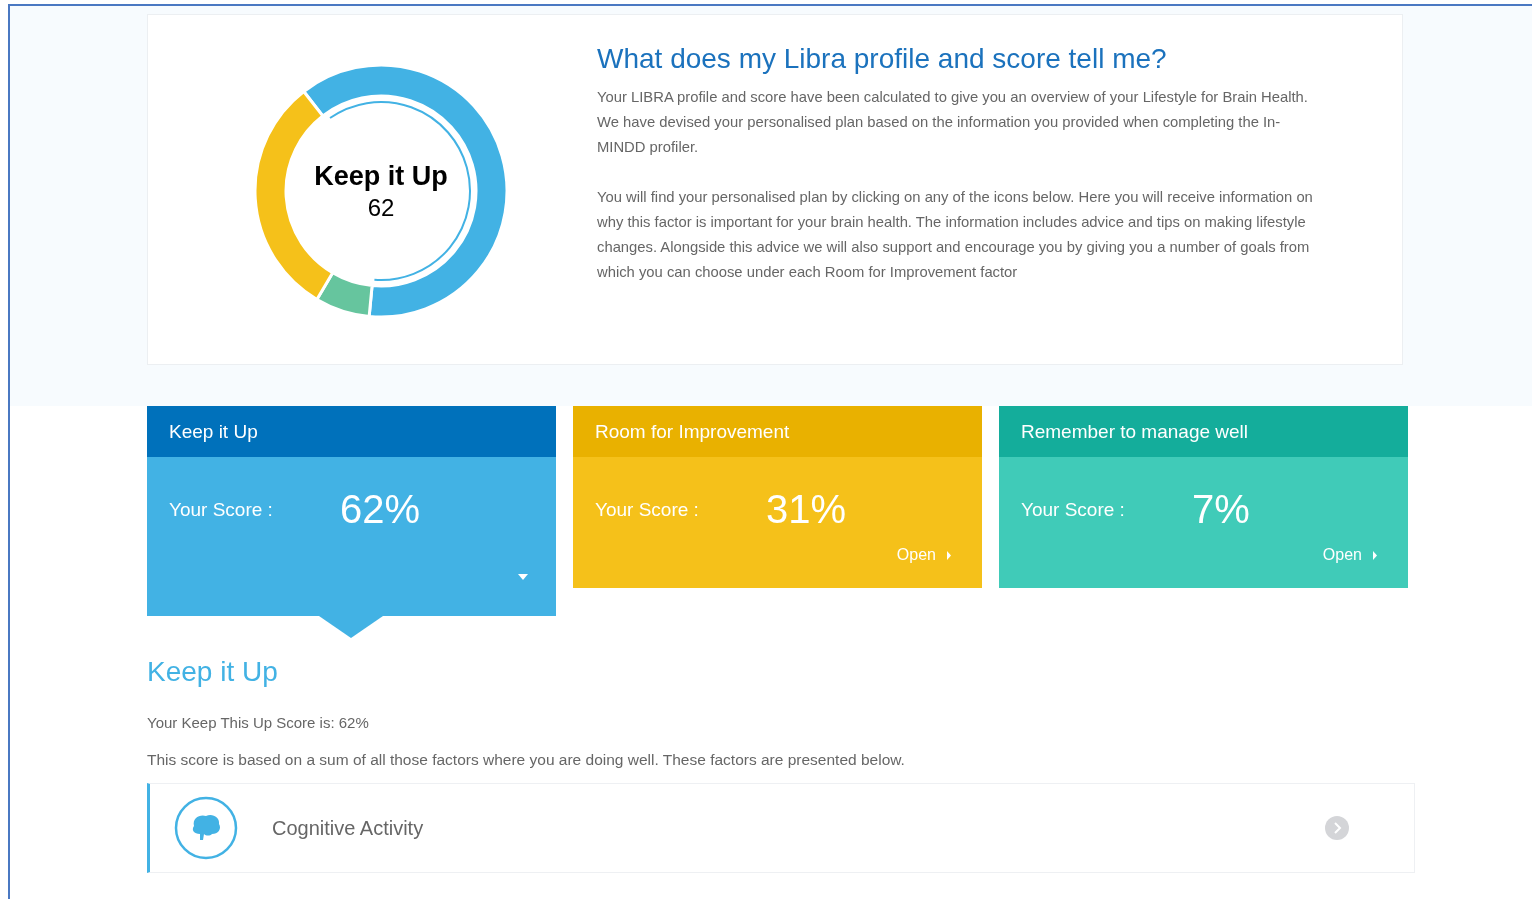 The image size is (1532, 899). I want to click on summary-paragraph: Your LIBRA profile and score have been calculated to give you an overview of your Lifestyle for Brain Health. We have devised your personalised plan based on the information you provided when completing the In-MINDD profiler., so click(953, 122).